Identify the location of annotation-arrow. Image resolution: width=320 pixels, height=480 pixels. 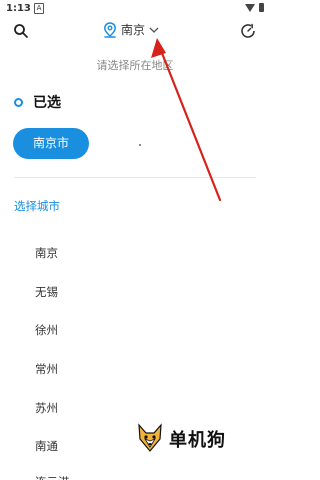
(186, 120).